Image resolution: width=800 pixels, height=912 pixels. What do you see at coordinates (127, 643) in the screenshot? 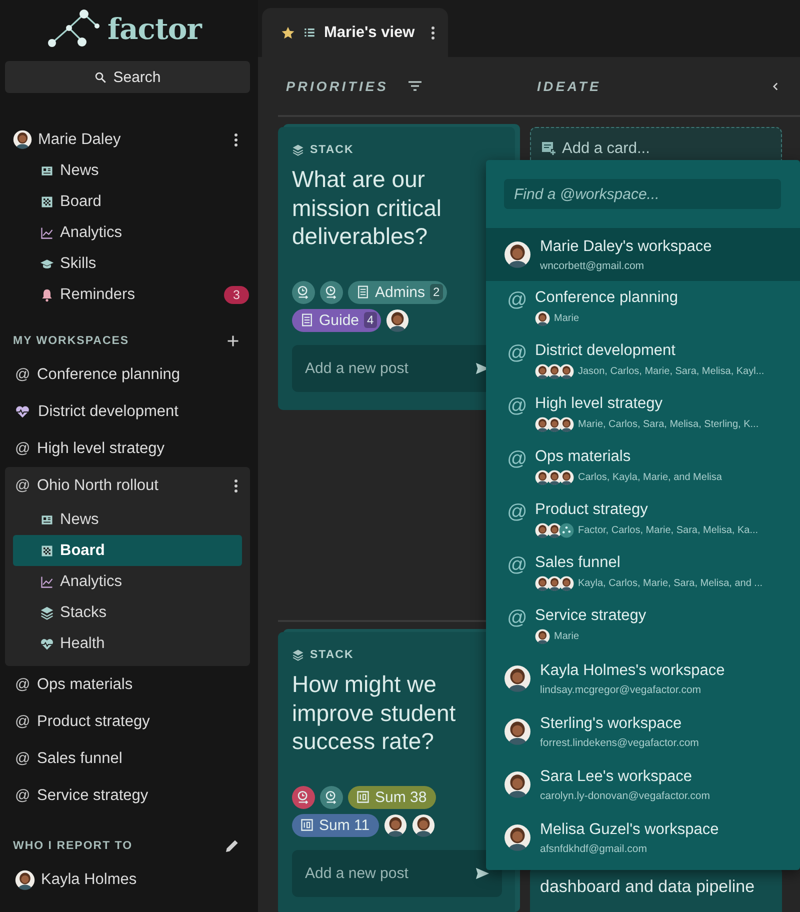
I see `nav-item: Health` at bounding box center [127, 643].